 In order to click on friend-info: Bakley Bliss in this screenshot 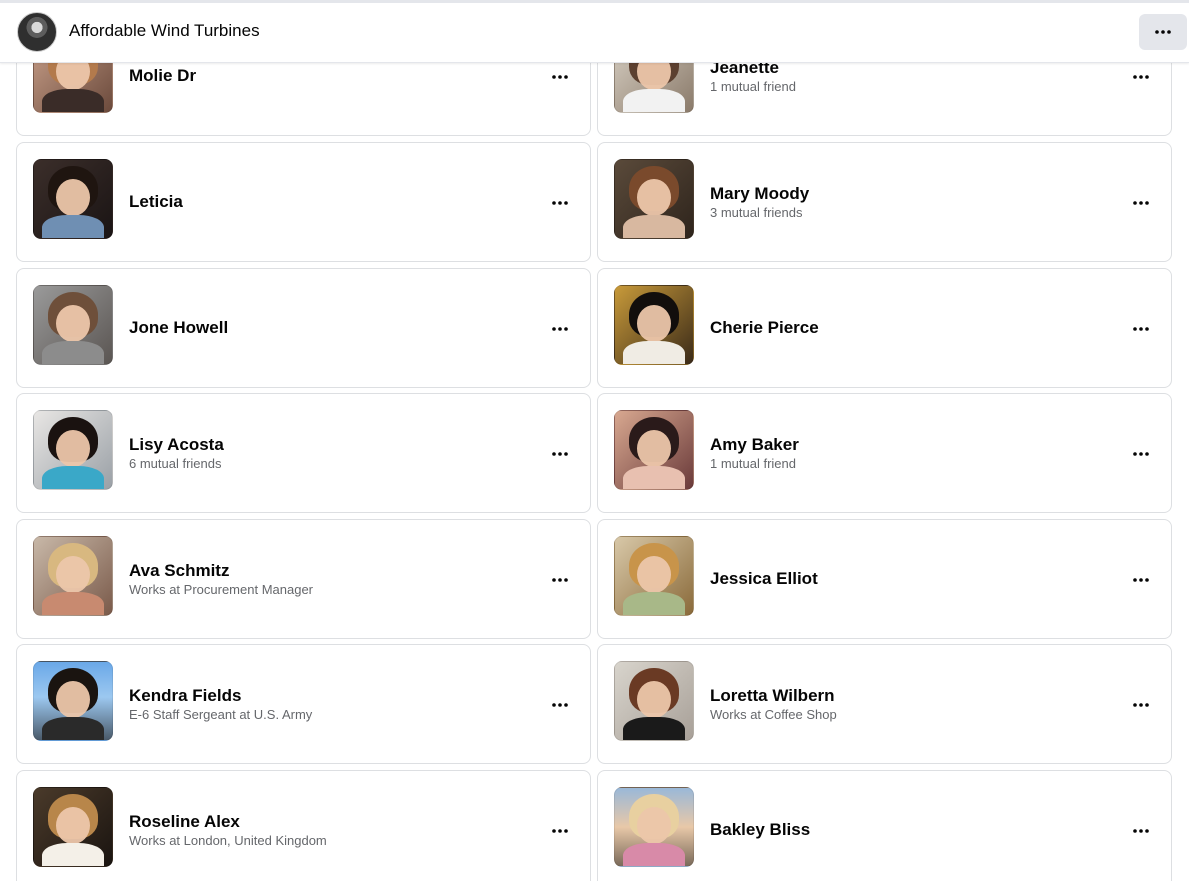, I will do `click(900, 826)`.